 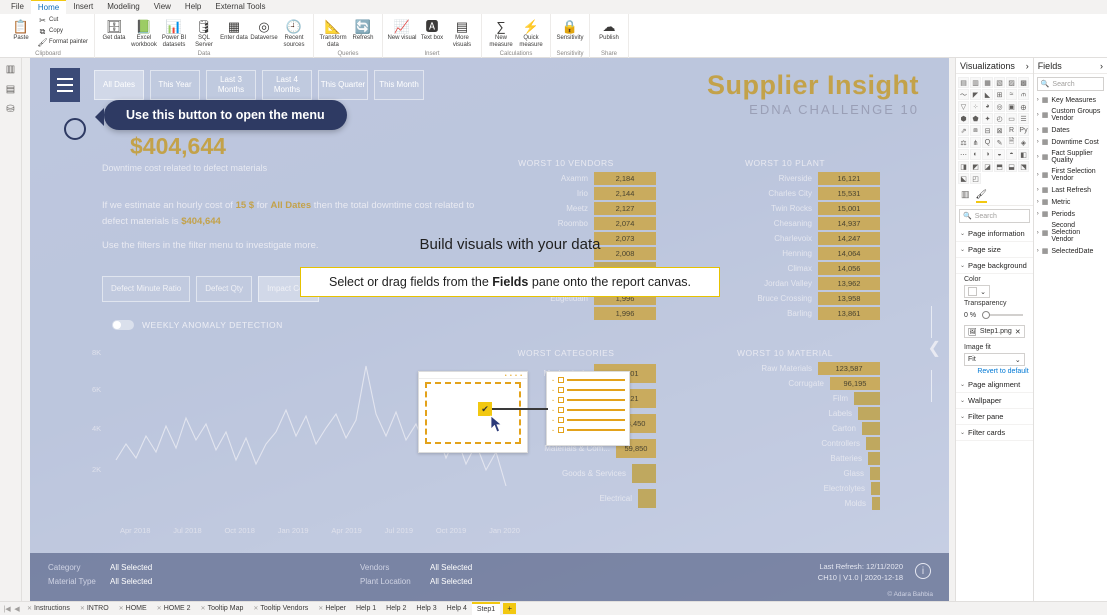 I want to click on transparency-slider, so click(x=1002, y=315).